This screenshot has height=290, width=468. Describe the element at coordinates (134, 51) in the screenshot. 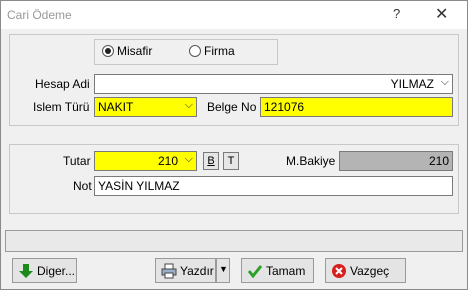

I see `misafir-label: Misafir` at that location.